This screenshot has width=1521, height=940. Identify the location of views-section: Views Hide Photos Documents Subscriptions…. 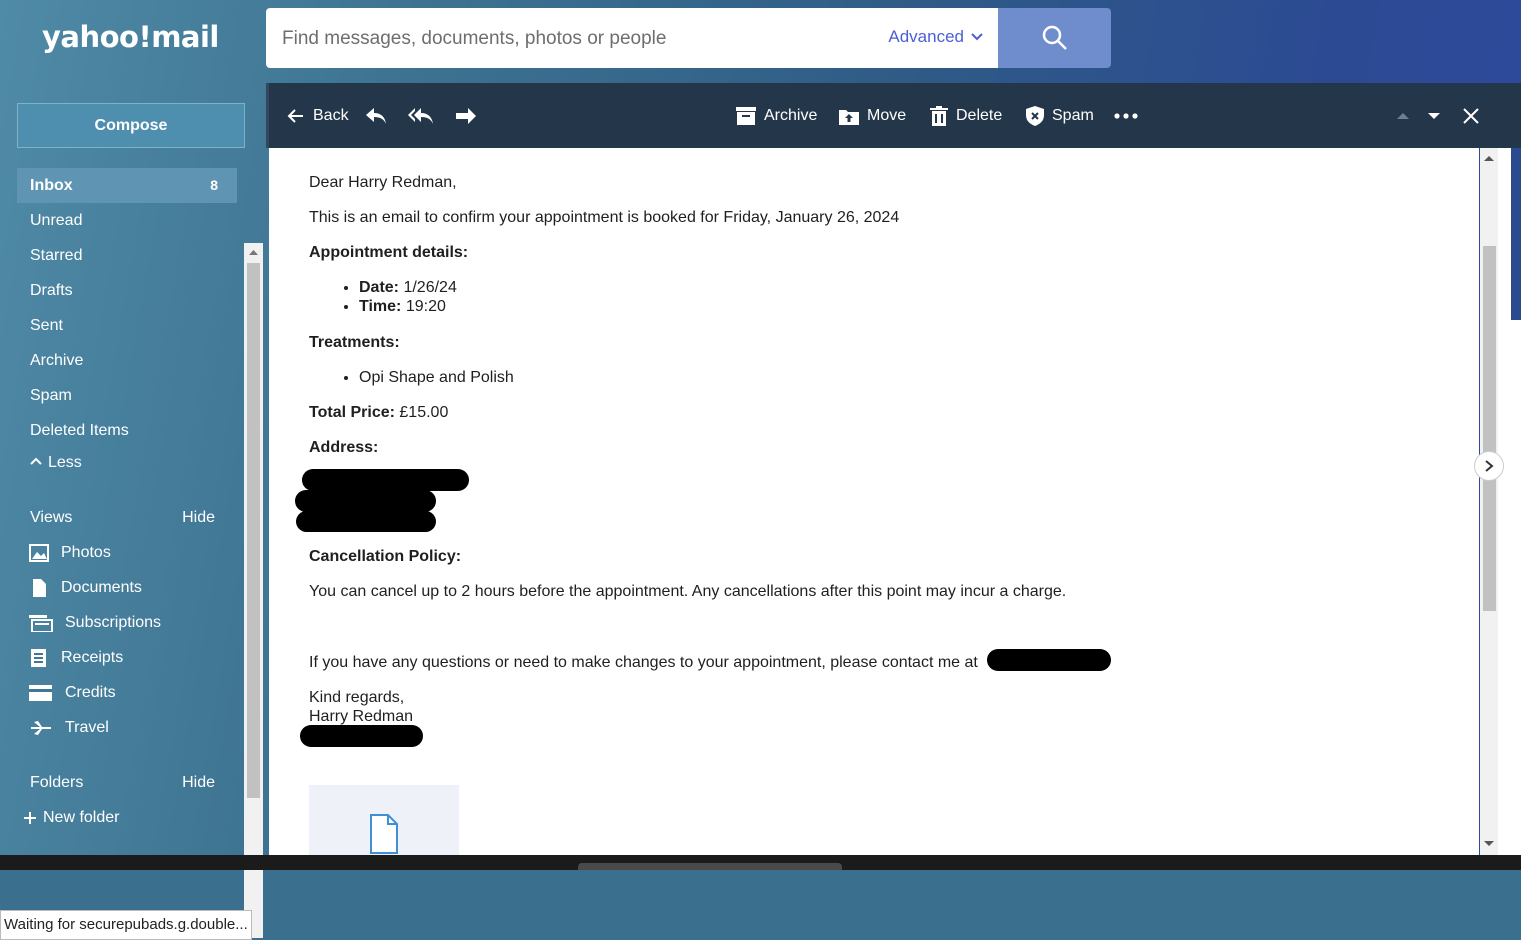
(131, 622).